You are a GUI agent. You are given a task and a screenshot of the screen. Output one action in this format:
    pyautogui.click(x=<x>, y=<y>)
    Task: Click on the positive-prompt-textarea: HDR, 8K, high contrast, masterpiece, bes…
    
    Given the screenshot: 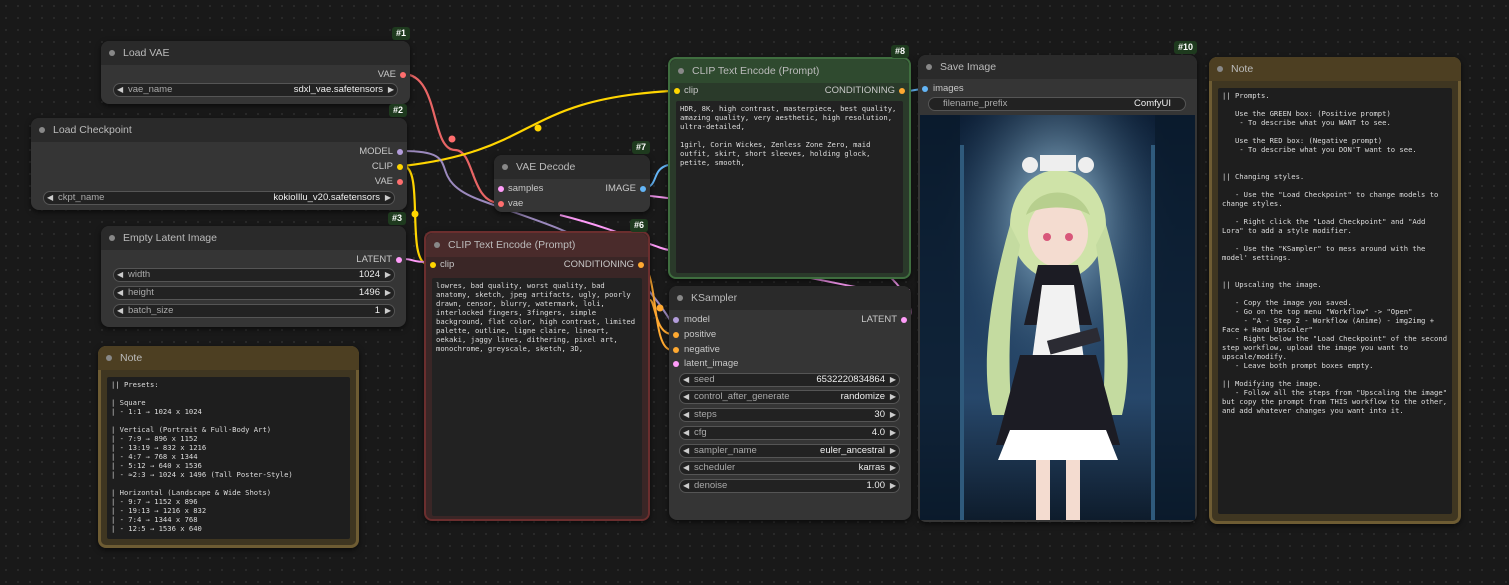 What is the action you would take?
    pyautogui.click(x=789, y=187)
    